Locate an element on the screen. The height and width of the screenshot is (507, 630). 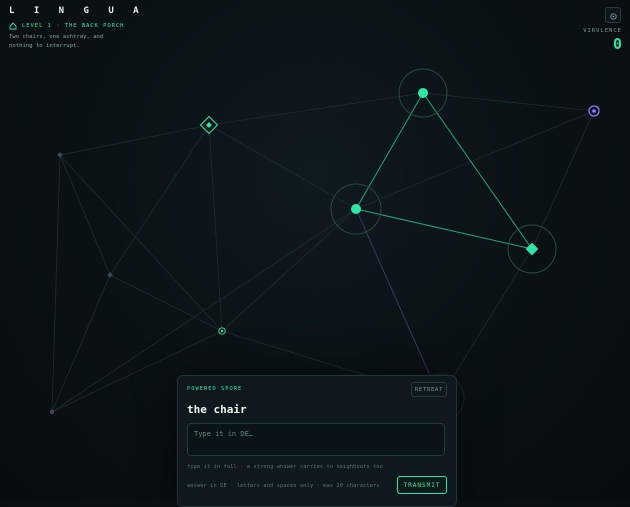
level-indicator: LEVEL 1 · THE BACK PORCH is located at coordinates (66, 26).